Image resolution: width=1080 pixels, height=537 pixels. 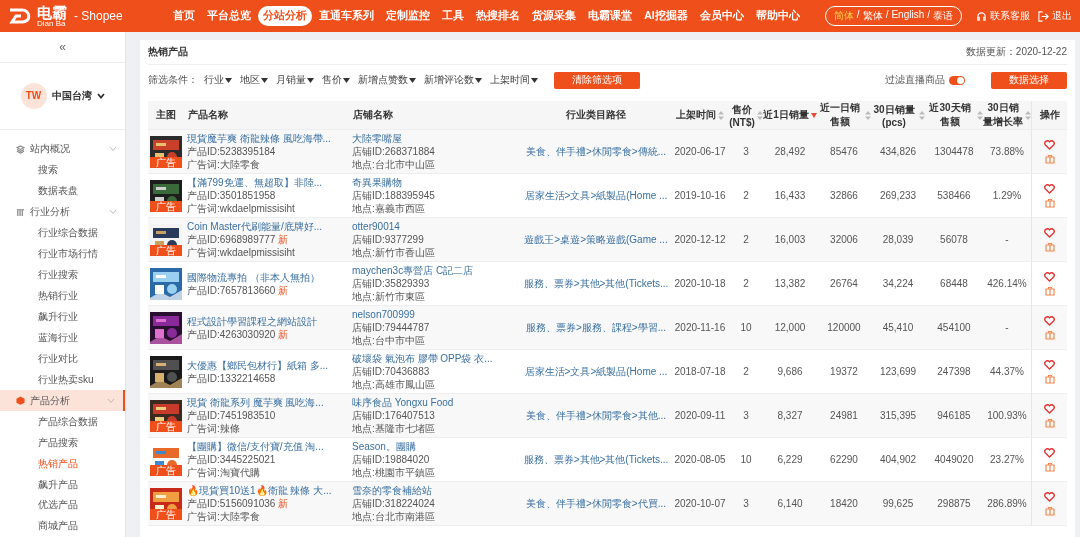 What do you see at coordinates (62, 401) in the screenshot?
I see `menu-group: 产品分析` at bounding box center [62, 401].